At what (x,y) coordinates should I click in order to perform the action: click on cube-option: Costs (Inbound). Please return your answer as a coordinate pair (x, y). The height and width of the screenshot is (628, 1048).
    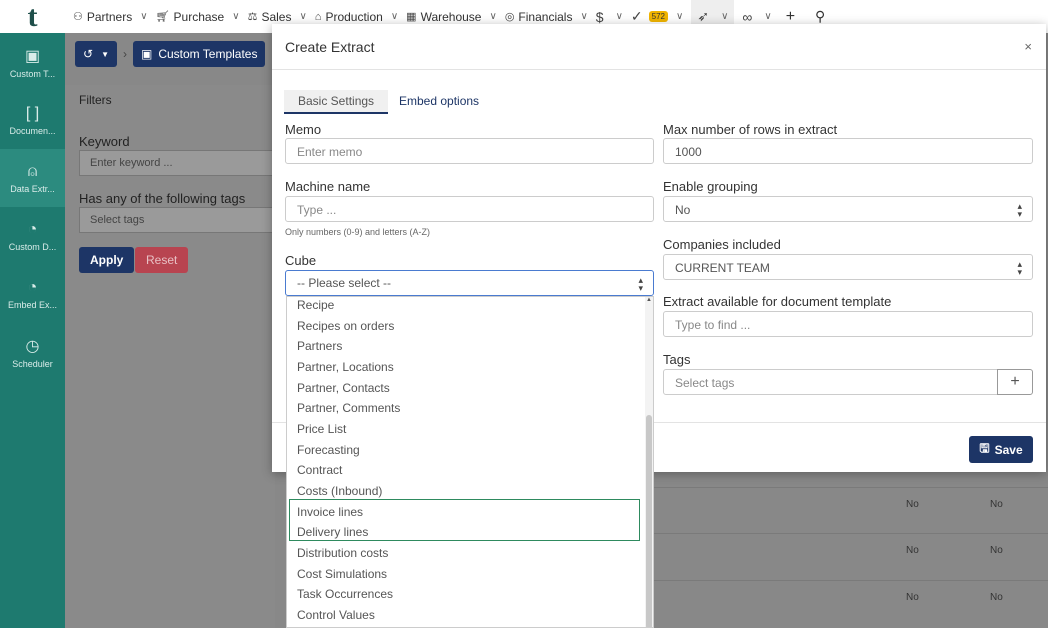
    Looking at the image, I should click on (339, 491).